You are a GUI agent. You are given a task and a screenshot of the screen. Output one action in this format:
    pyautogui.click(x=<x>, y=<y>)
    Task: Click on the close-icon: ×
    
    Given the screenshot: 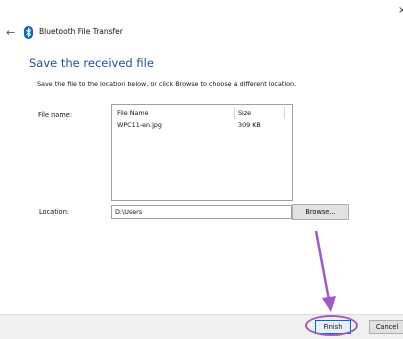 What is the action you would take?
    pyautogui.click(x=400, y=11)
    